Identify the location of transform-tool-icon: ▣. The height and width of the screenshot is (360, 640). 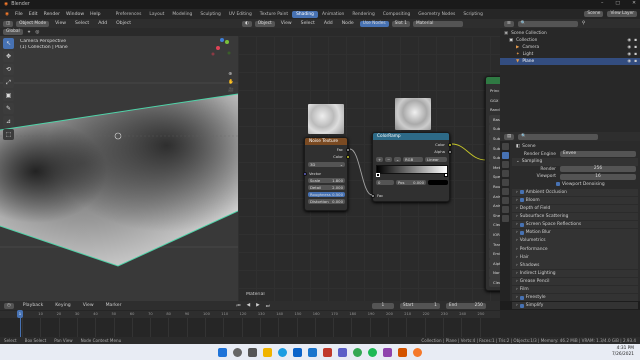
(8, 95).